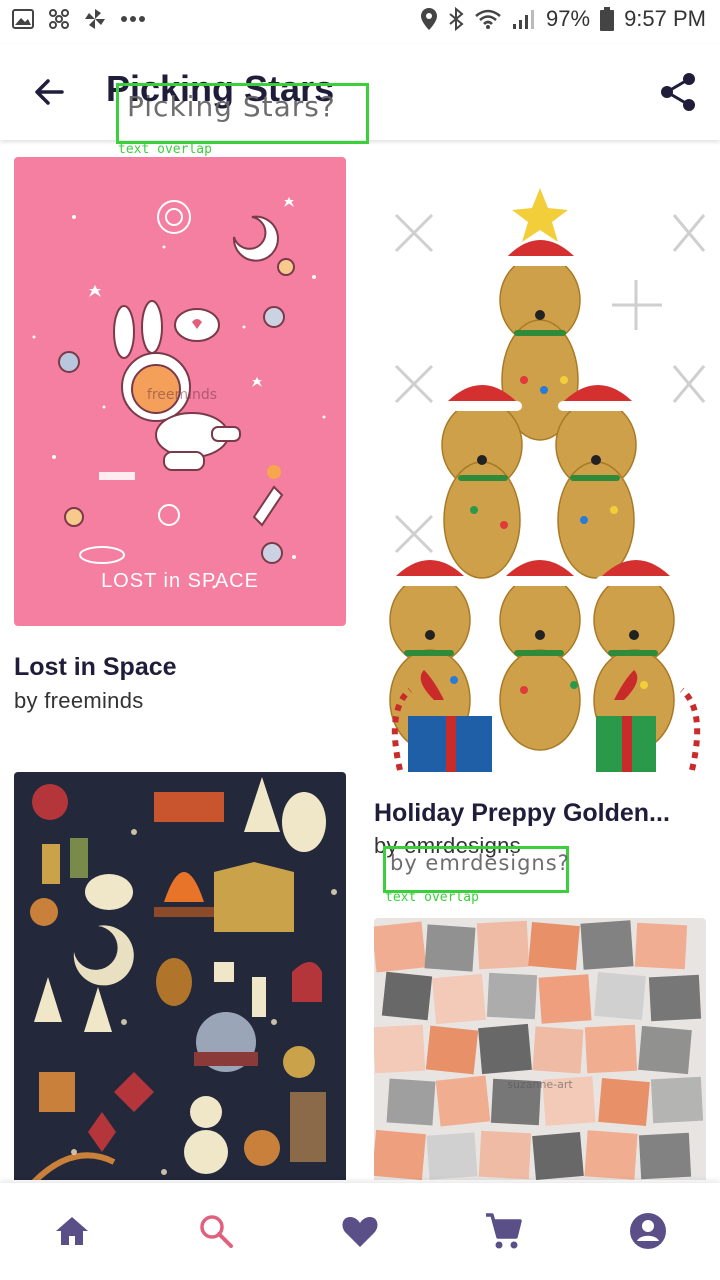 This screenshot has height=1280, width=720. What do you see at coordinates (133, 19) in the screenshot?
I see `more-icon` at bounding box center [133, 19].